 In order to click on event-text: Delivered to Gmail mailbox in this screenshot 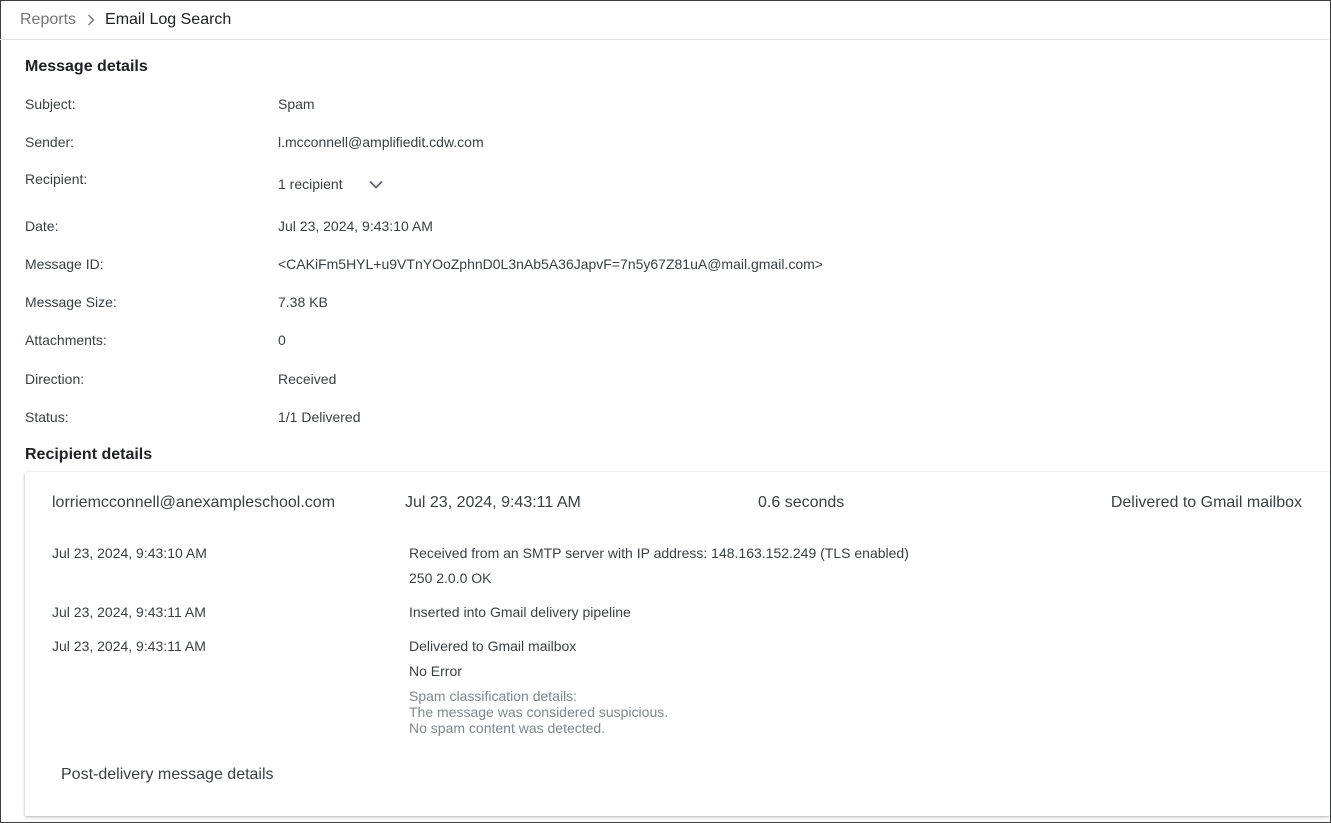, I will do `click(493, 646)`.